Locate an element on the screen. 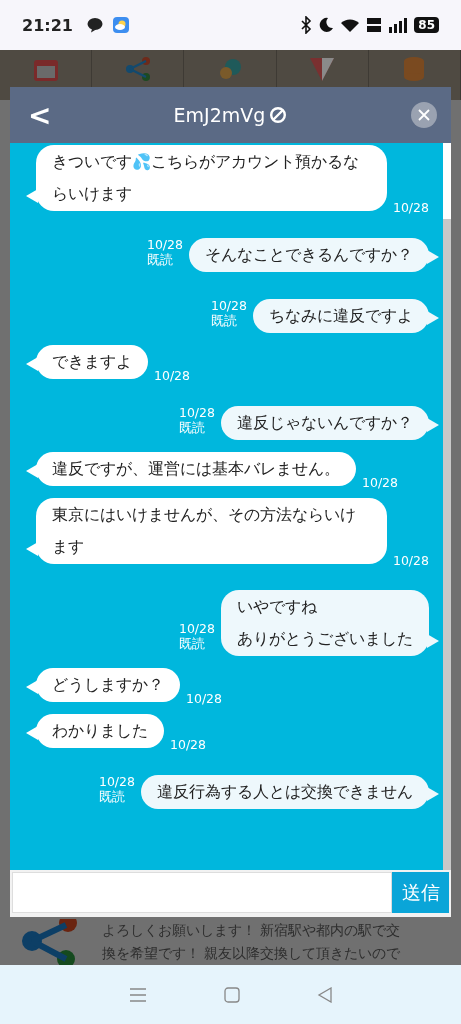  share-icon is located at coordinates (137, 69).